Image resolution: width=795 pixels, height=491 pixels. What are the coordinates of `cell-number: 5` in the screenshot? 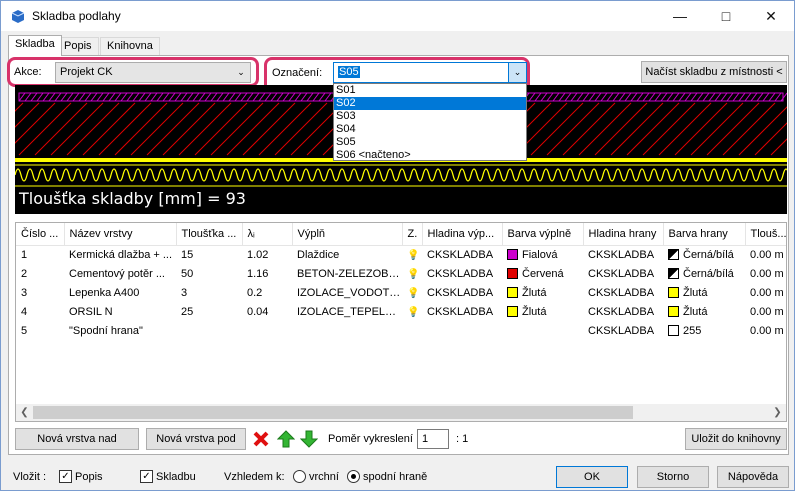 It's located at (24, 330).